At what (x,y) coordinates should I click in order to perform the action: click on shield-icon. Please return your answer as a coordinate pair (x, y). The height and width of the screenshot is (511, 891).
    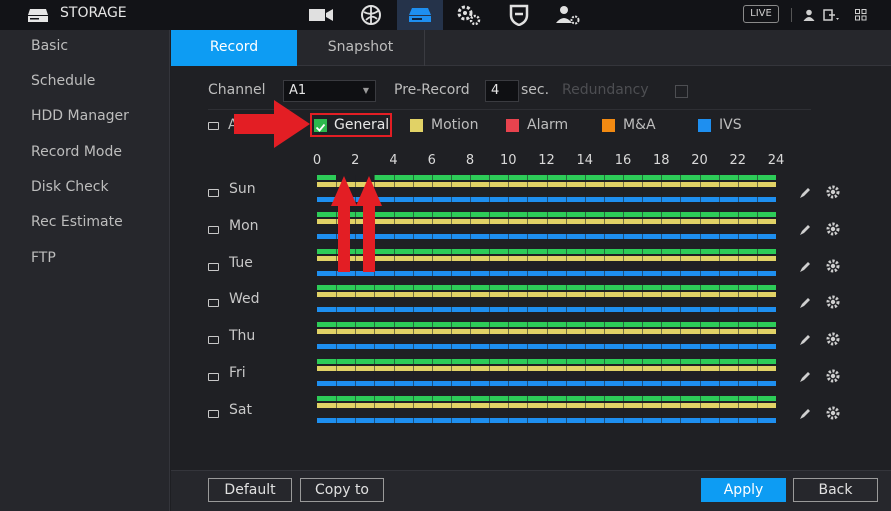
    Looking at the image, I should click on (519, 15).